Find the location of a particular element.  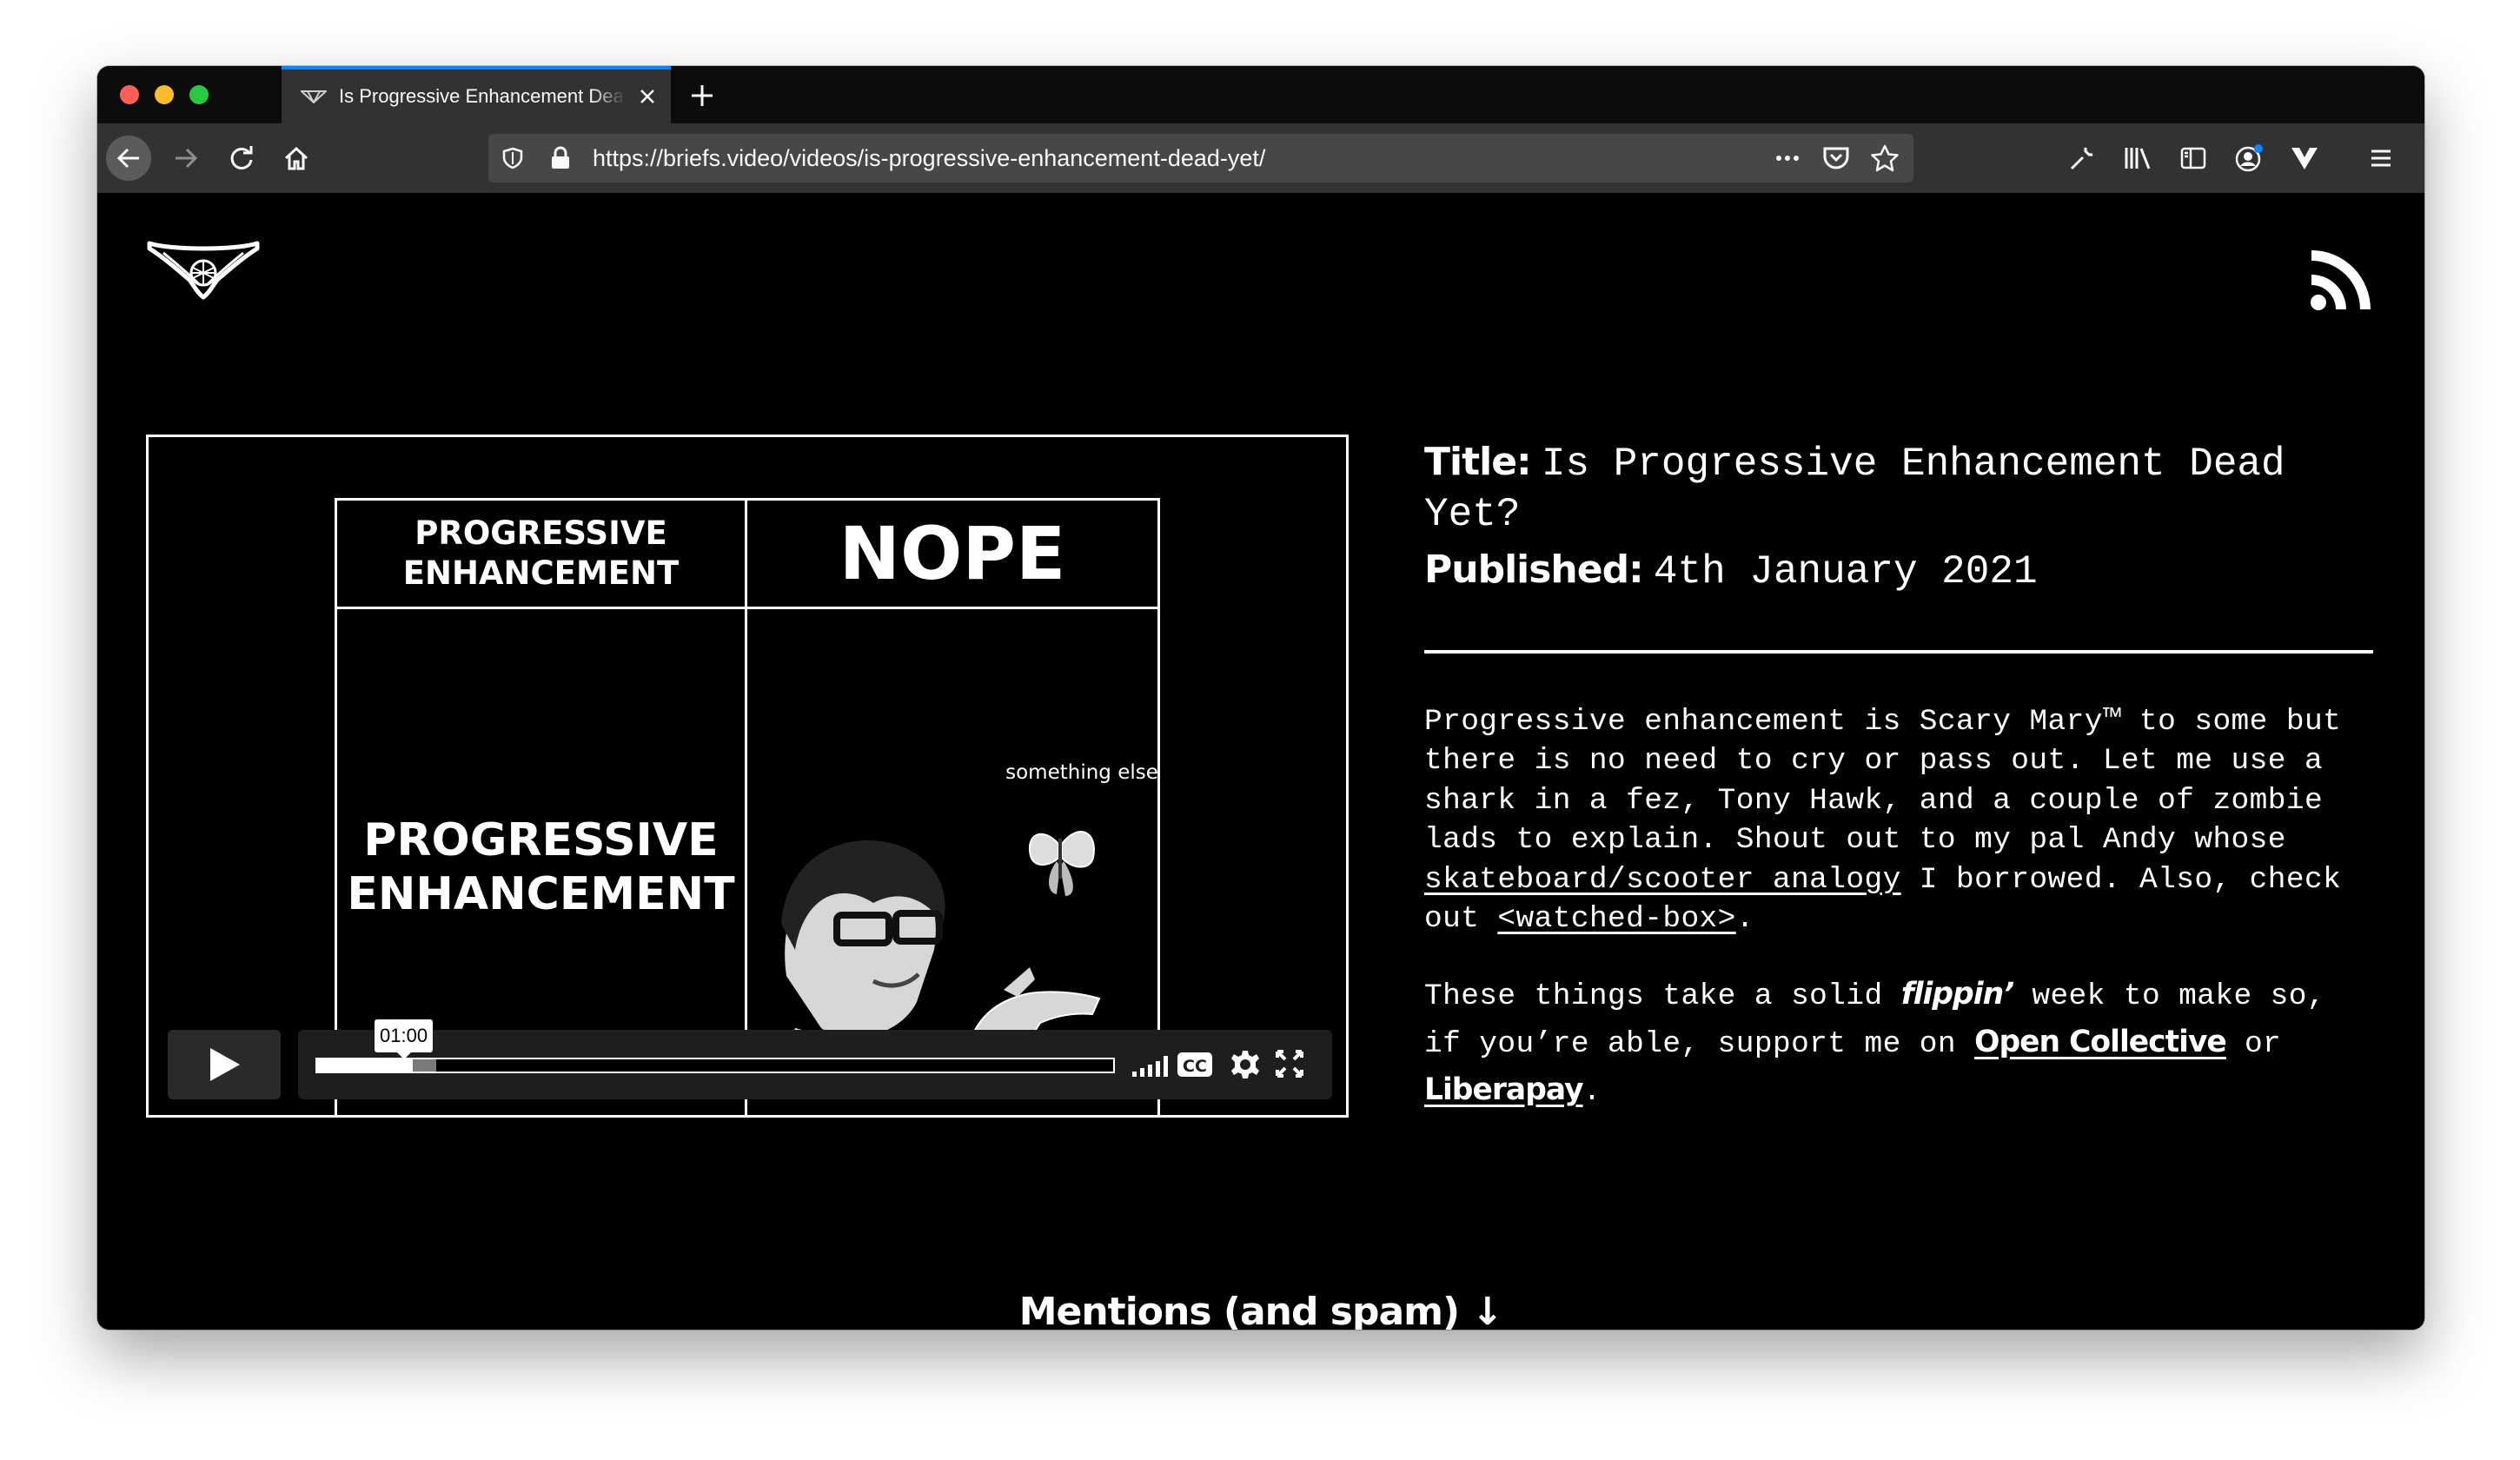

page-actions-more-icon is located at coordinates (1787, 160).